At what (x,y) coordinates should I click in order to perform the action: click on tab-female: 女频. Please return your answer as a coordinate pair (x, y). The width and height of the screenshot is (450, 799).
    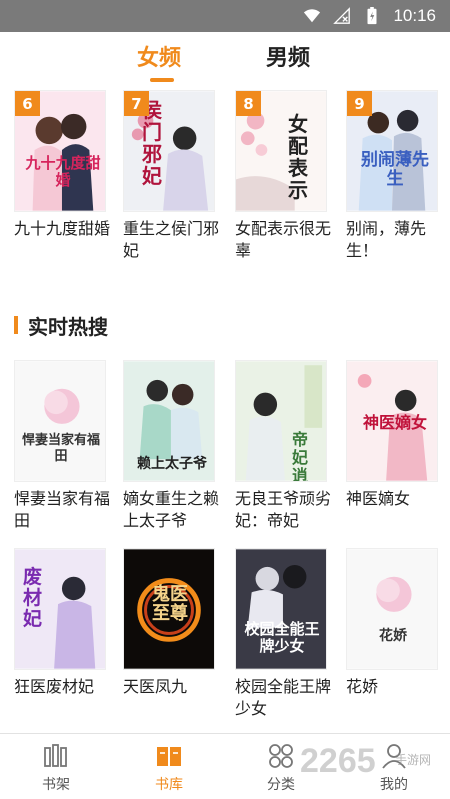
    Looking at the image, I should click on (159, 56).